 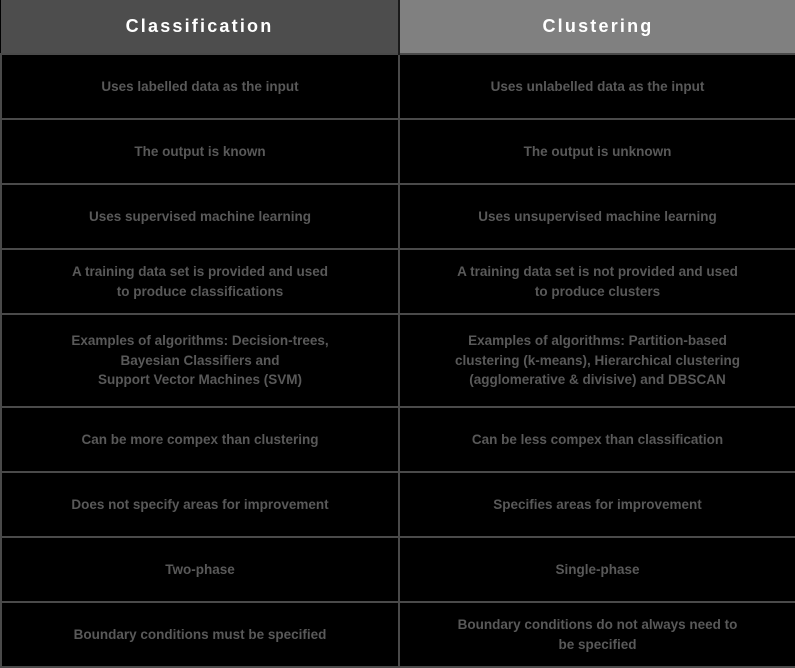 What do you see at coordinates (200, 291) in the screenshot?
I see `cell-text-line: to produce classifications` at bounding box center [200, 291].